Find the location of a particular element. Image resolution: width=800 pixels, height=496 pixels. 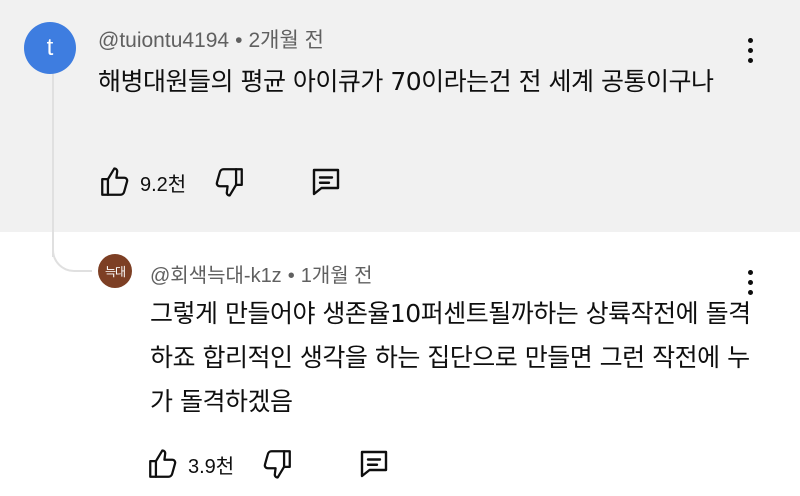

avatar-letter: t is located at coordinates (50, 47).